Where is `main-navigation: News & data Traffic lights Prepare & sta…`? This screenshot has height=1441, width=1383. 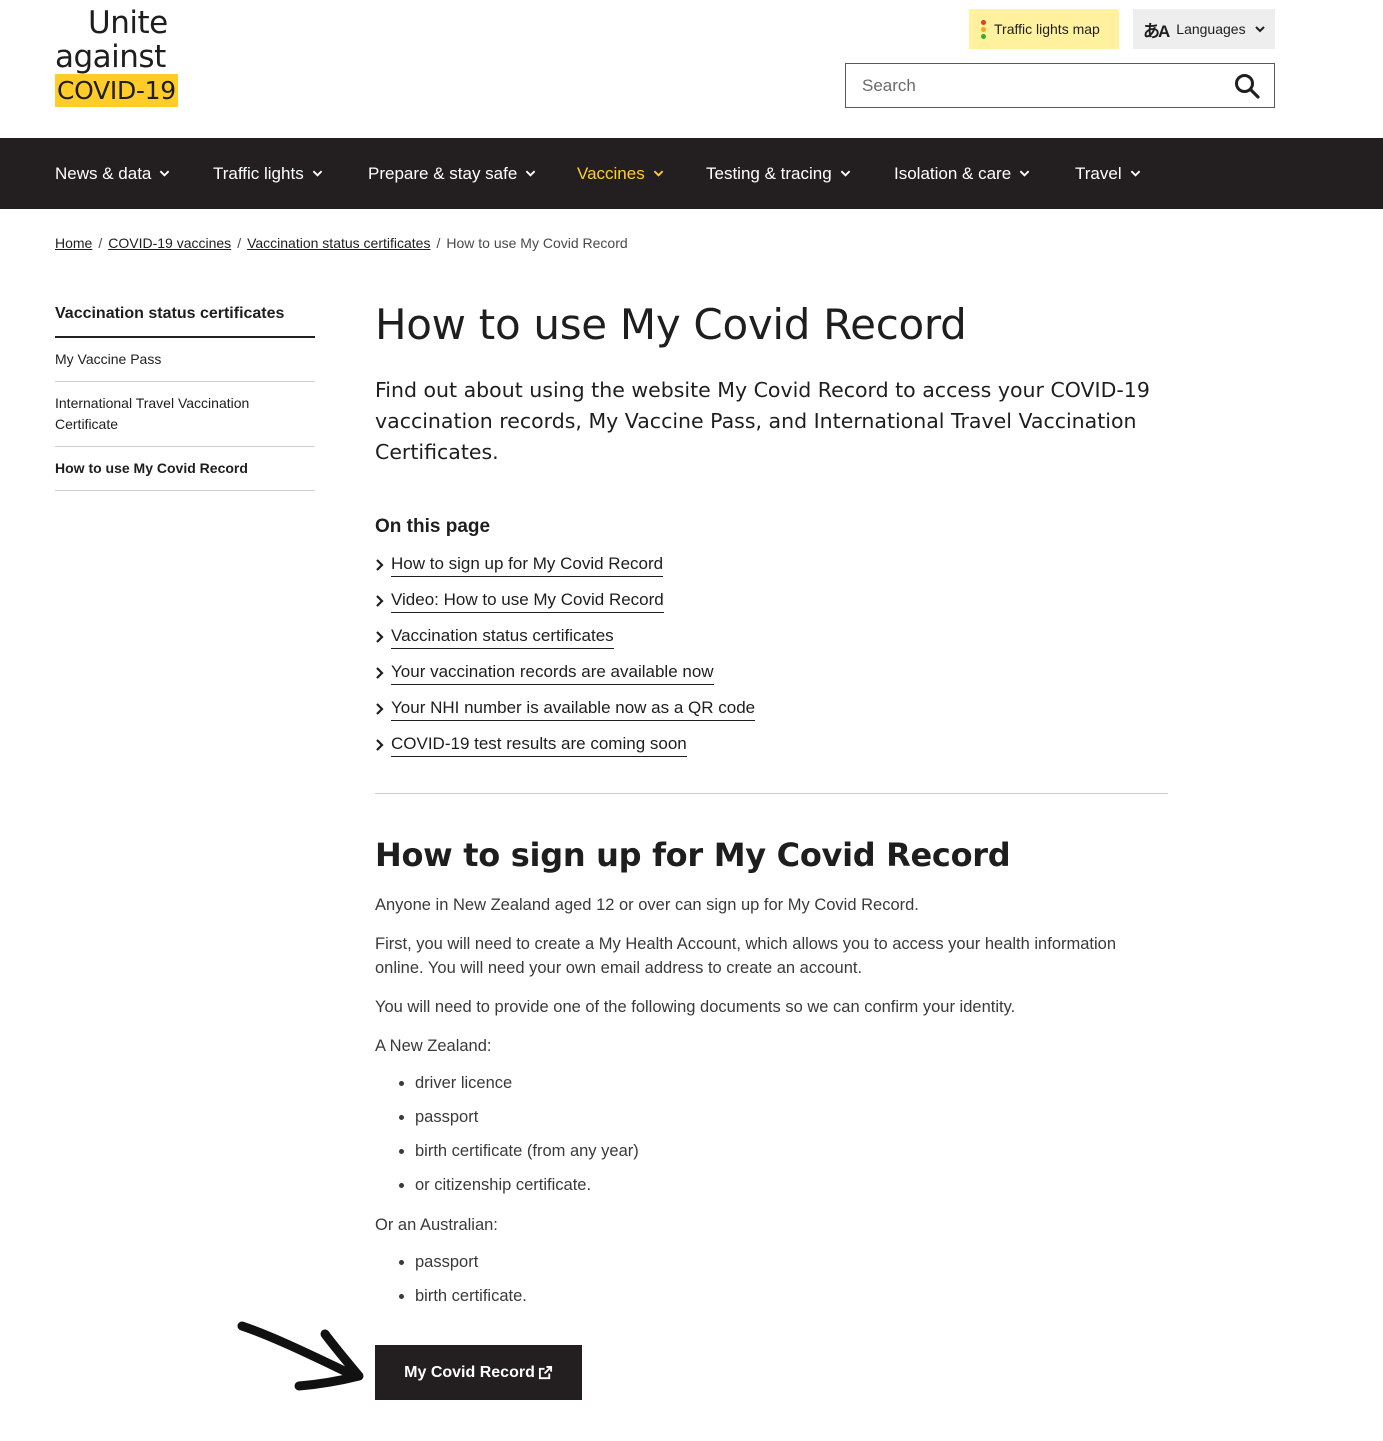
main-navigation: News & data Traffic lights Prepare & sta… is located at coordinates (691, 173).